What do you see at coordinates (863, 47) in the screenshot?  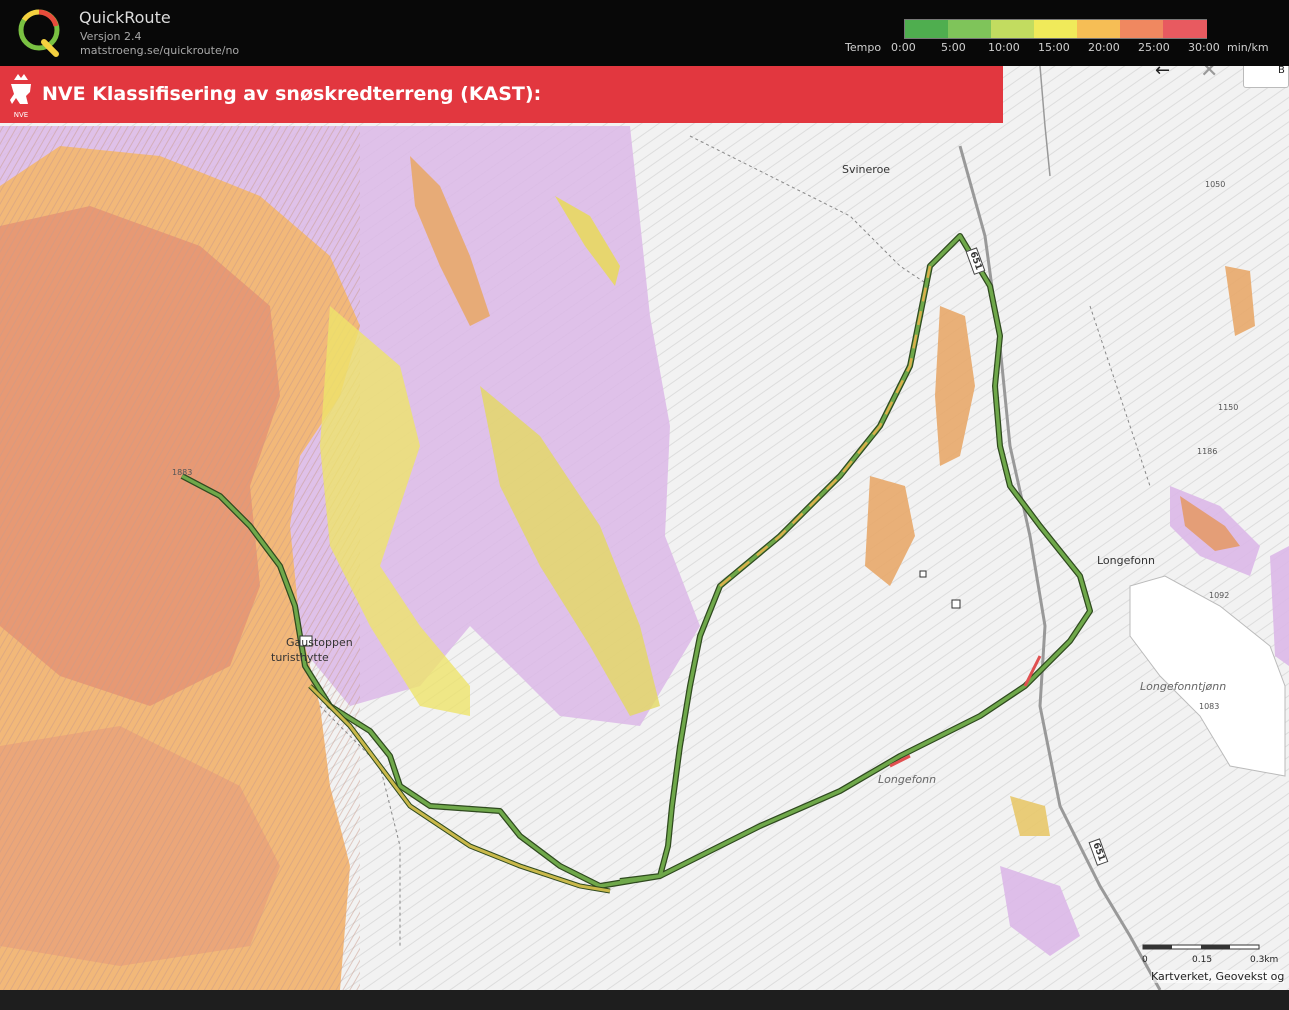 I see `tempo-label: Tempo` at bounding box center [863, 47].